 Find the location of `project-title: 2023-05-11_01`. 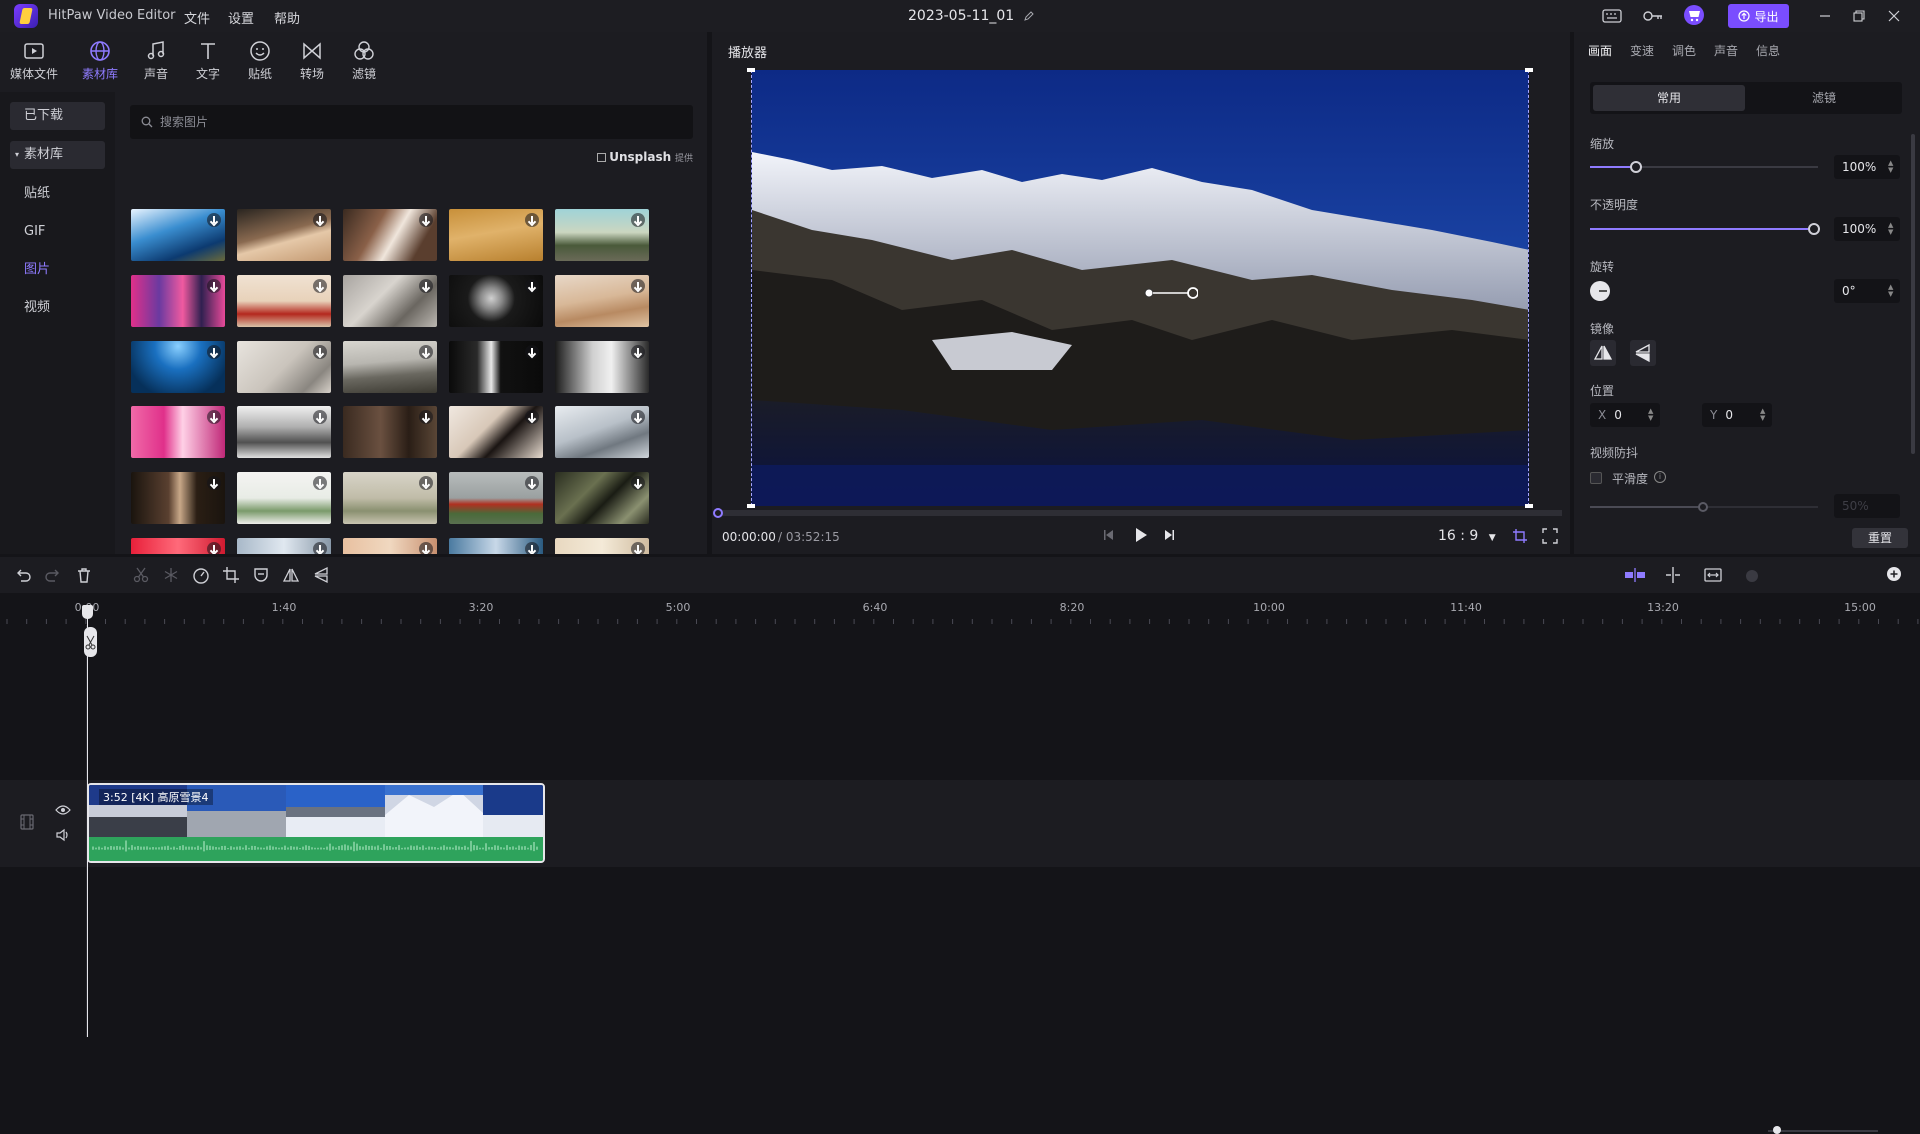

project-title: 2023-05-11_01 is located at coordinates (971, 16).